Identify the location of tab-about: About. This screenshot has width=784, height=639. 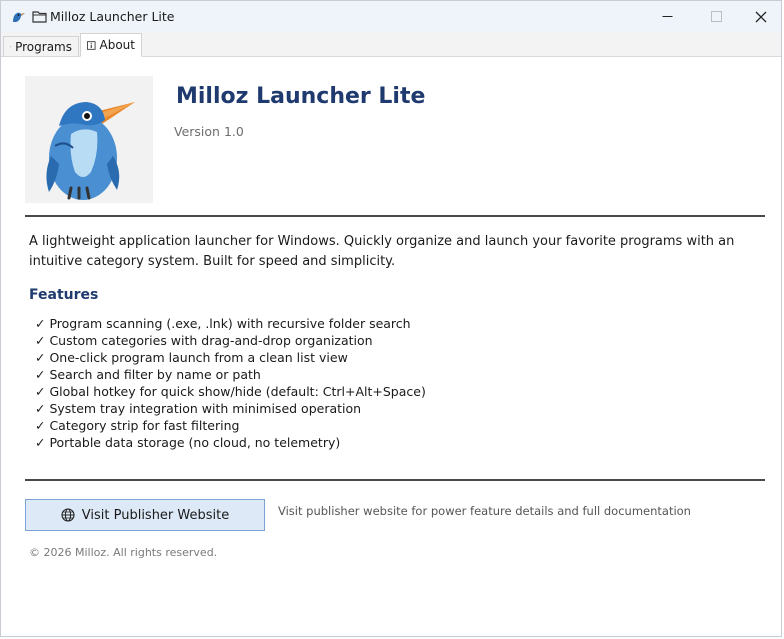
(111, 45).